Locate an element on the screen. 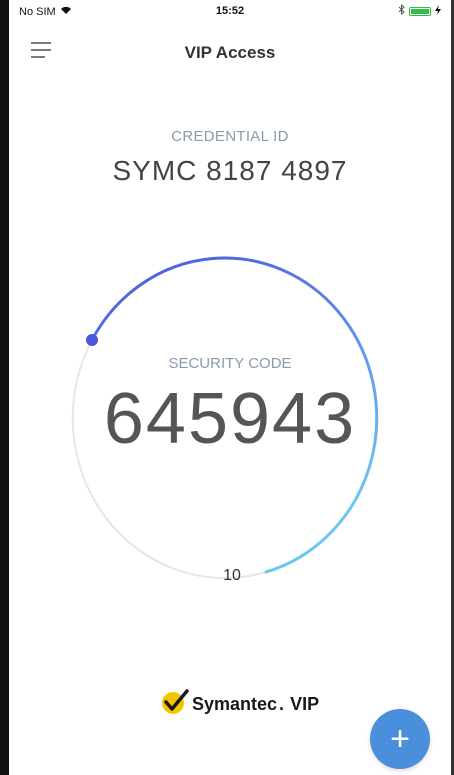 This screenshot has width=454, height=775. status-time: 15:52 is located at coordinates (230, 11).